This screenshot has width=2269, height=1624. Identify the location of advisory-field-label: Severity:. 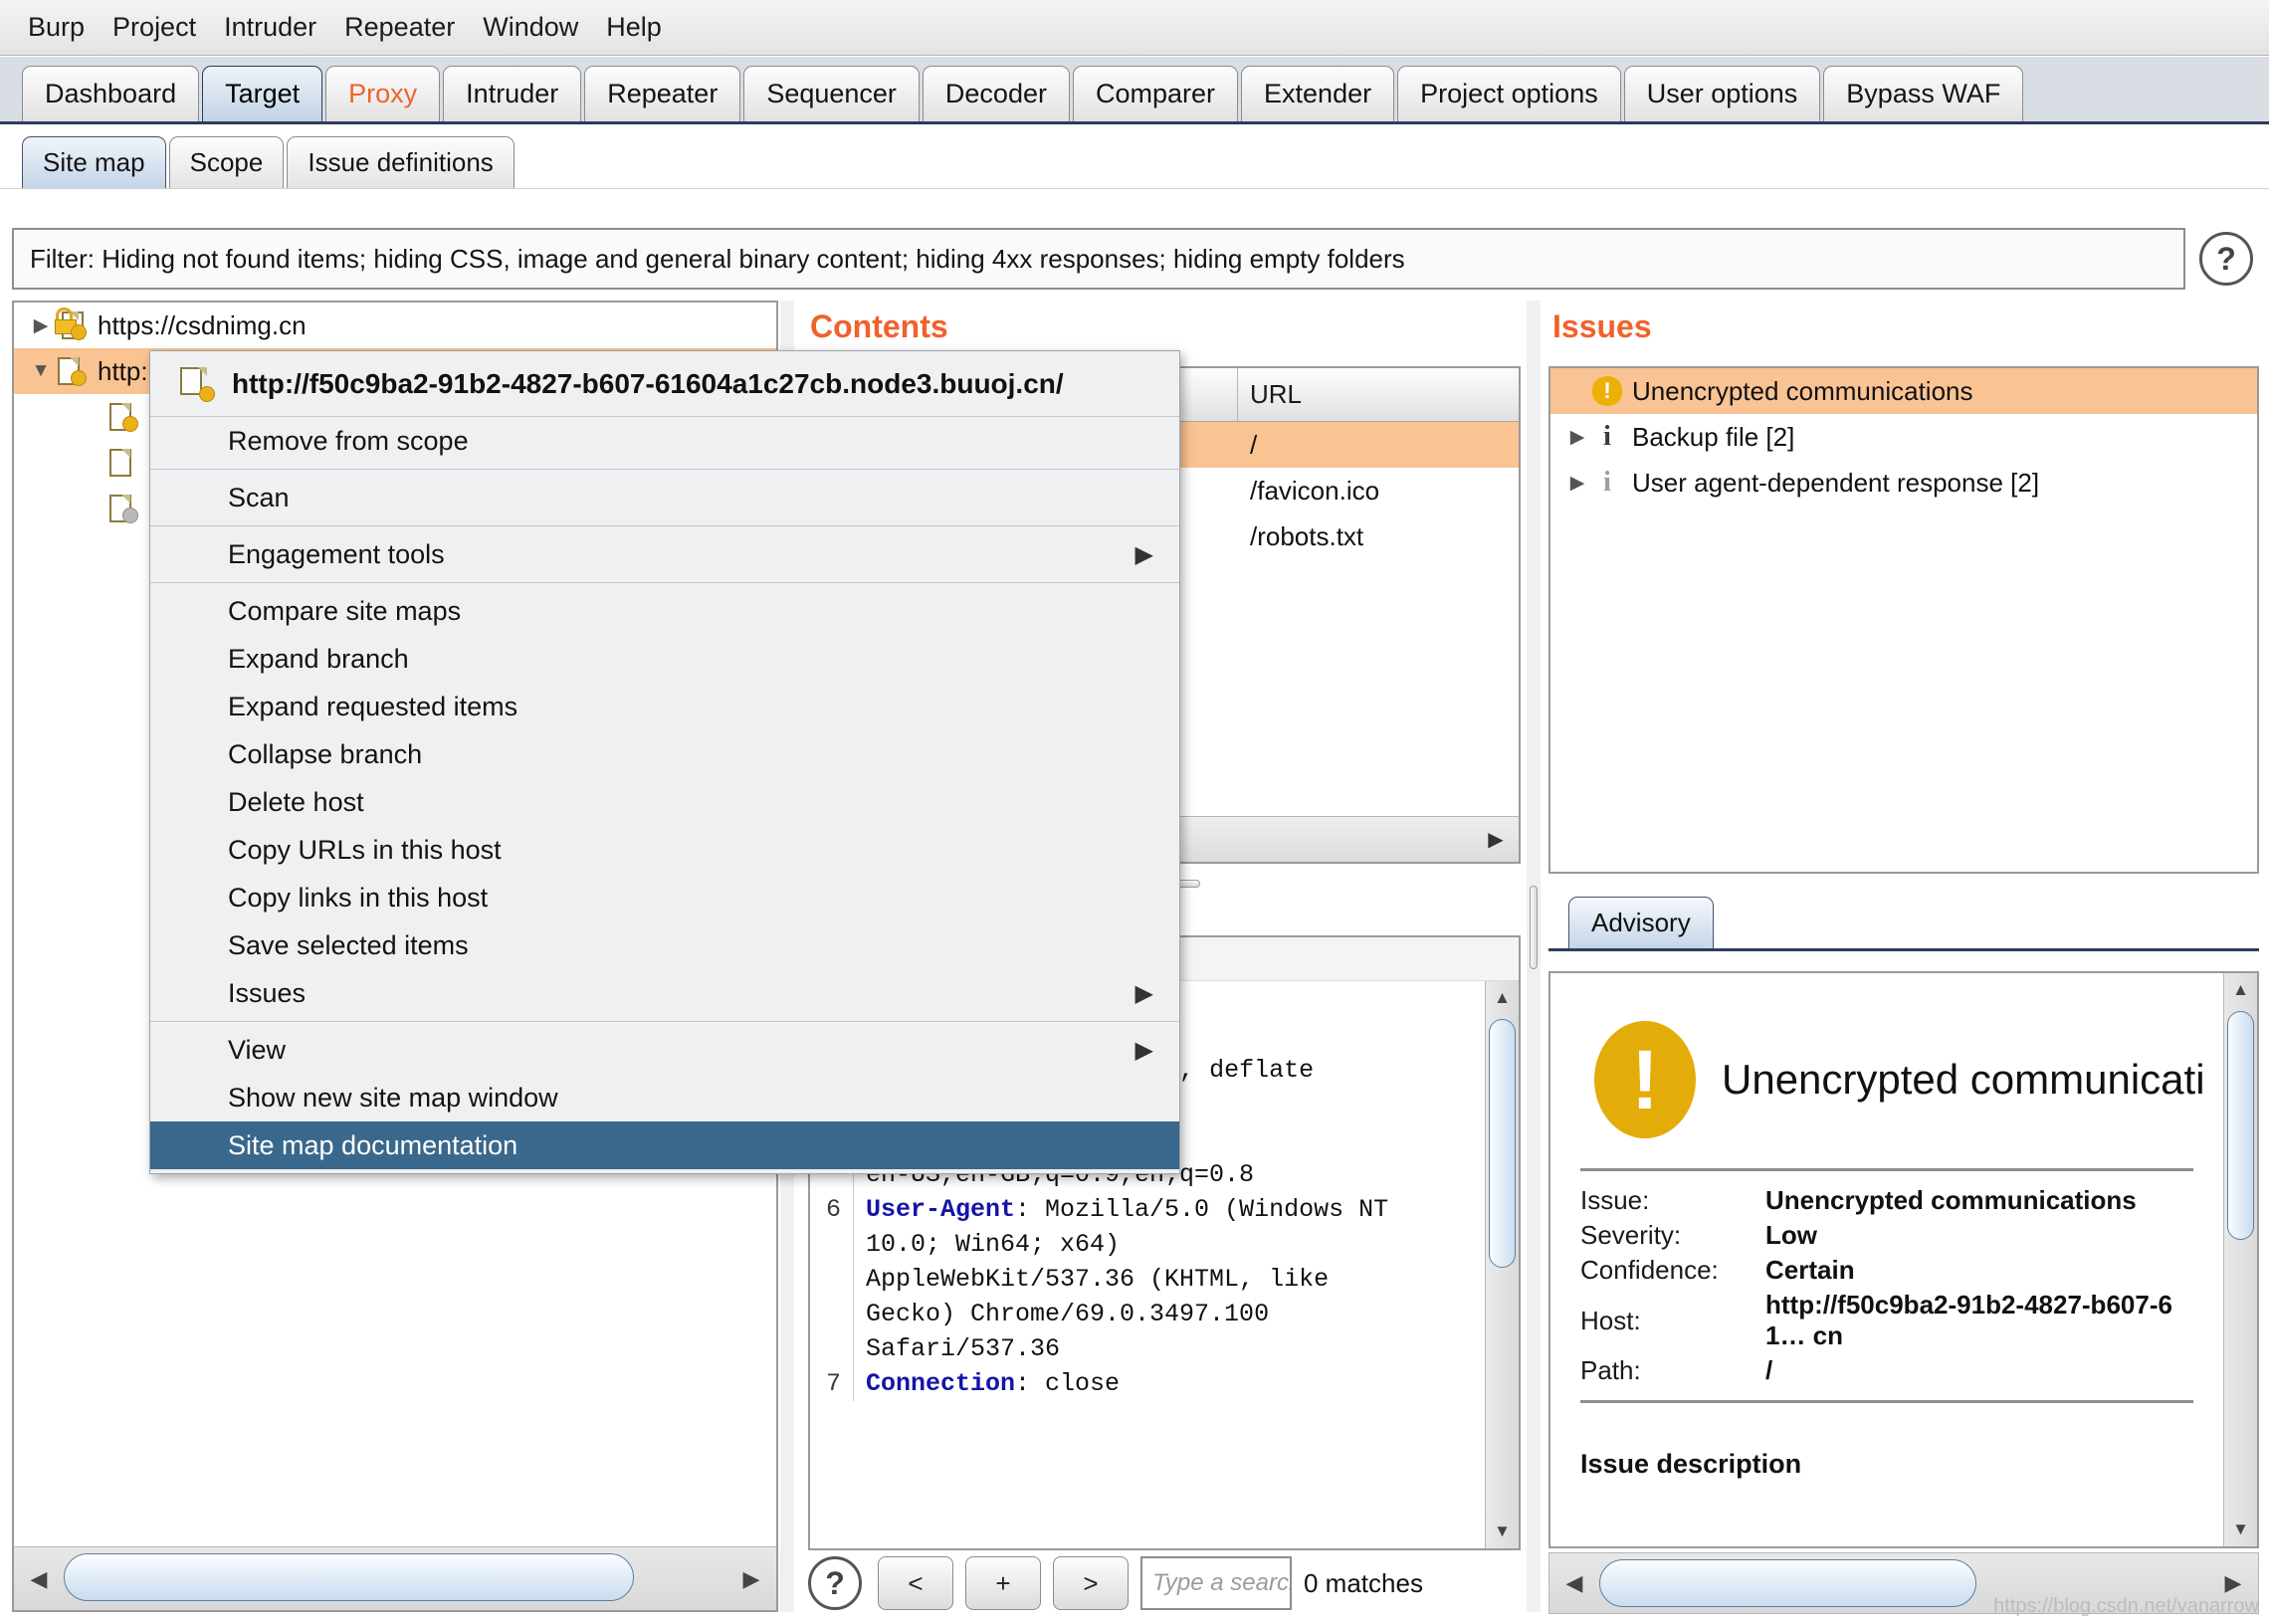
(1631, 1235).